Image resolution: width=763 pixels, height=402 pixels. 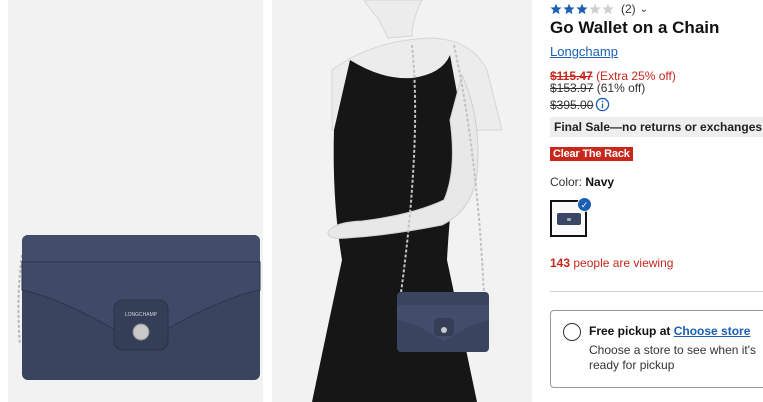 I want to click on original-price-row: $395.00, so click(x=580, y=104).